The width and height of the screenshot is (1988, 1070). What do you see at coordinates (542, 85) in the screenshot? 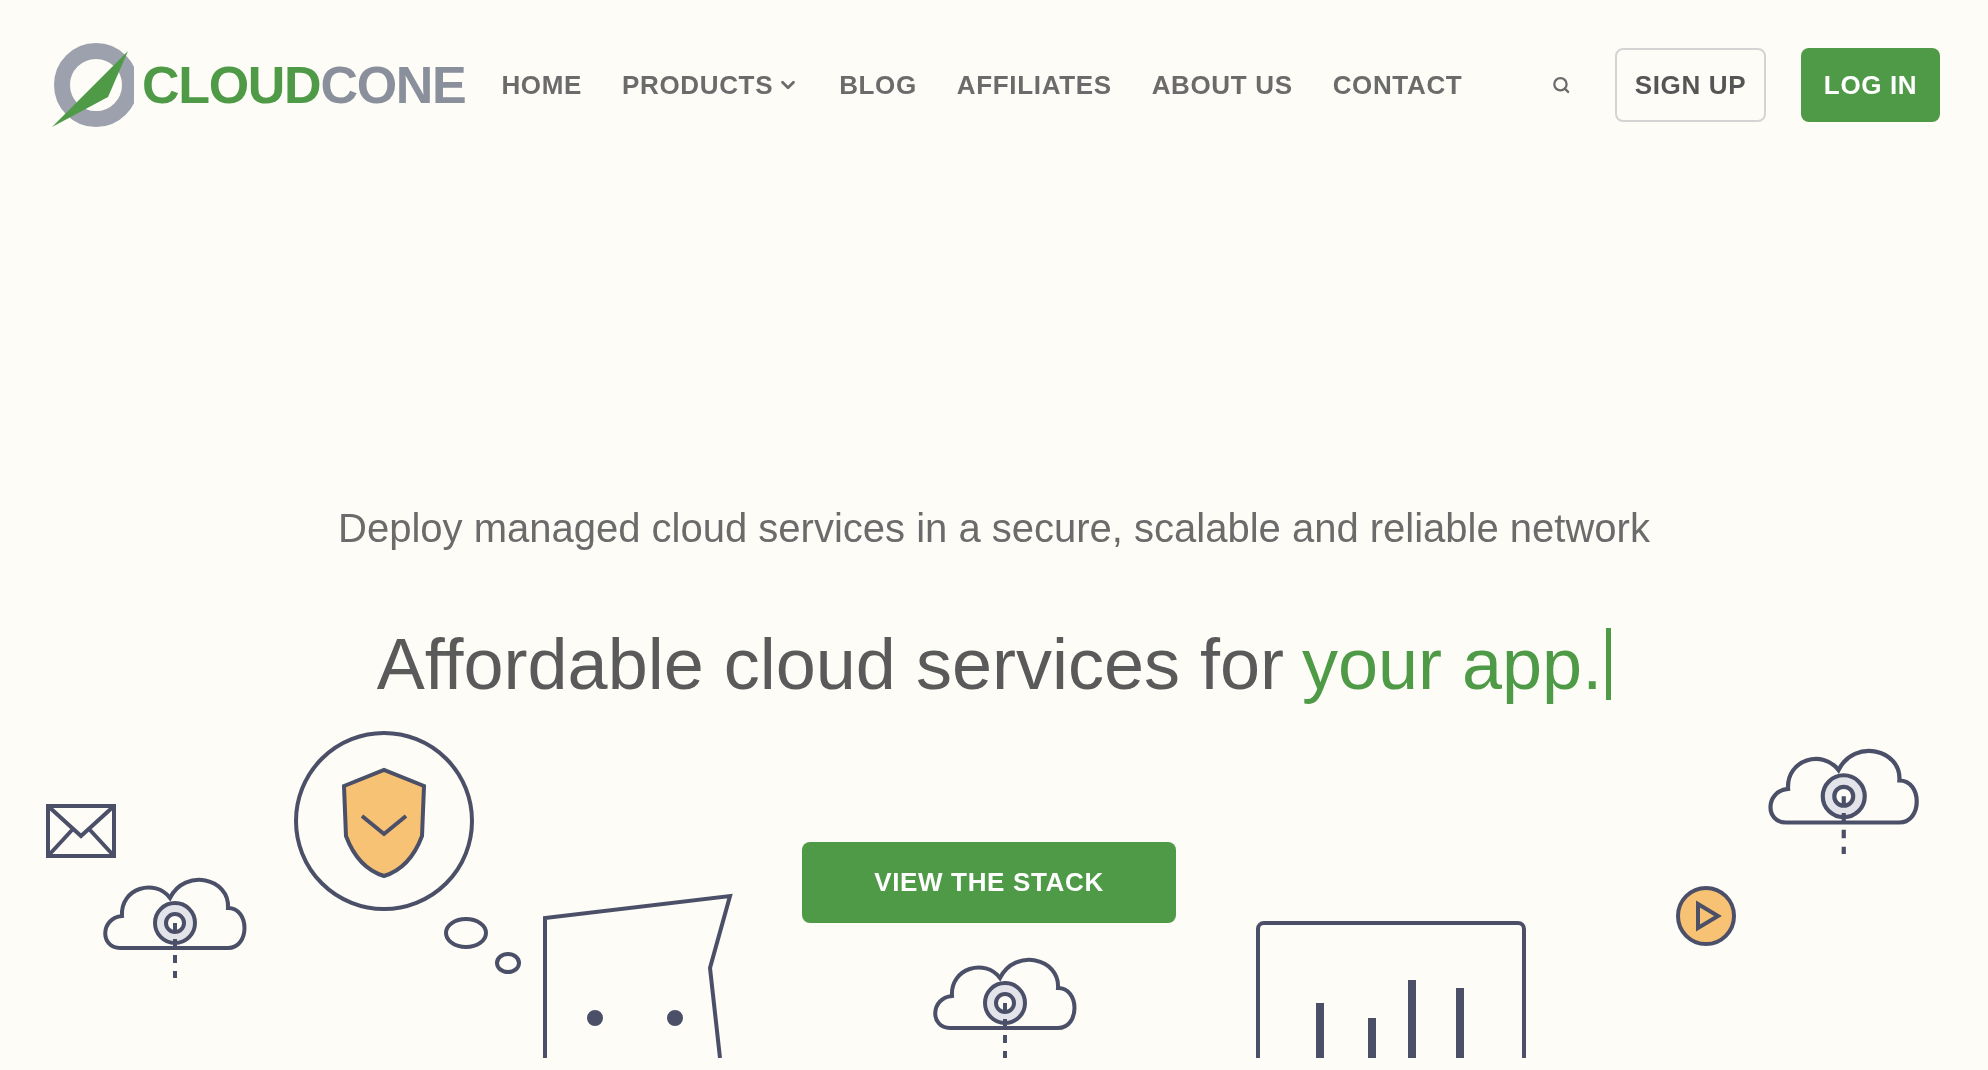
I see `nav-link: HOME` at bounding box center [542, 85].